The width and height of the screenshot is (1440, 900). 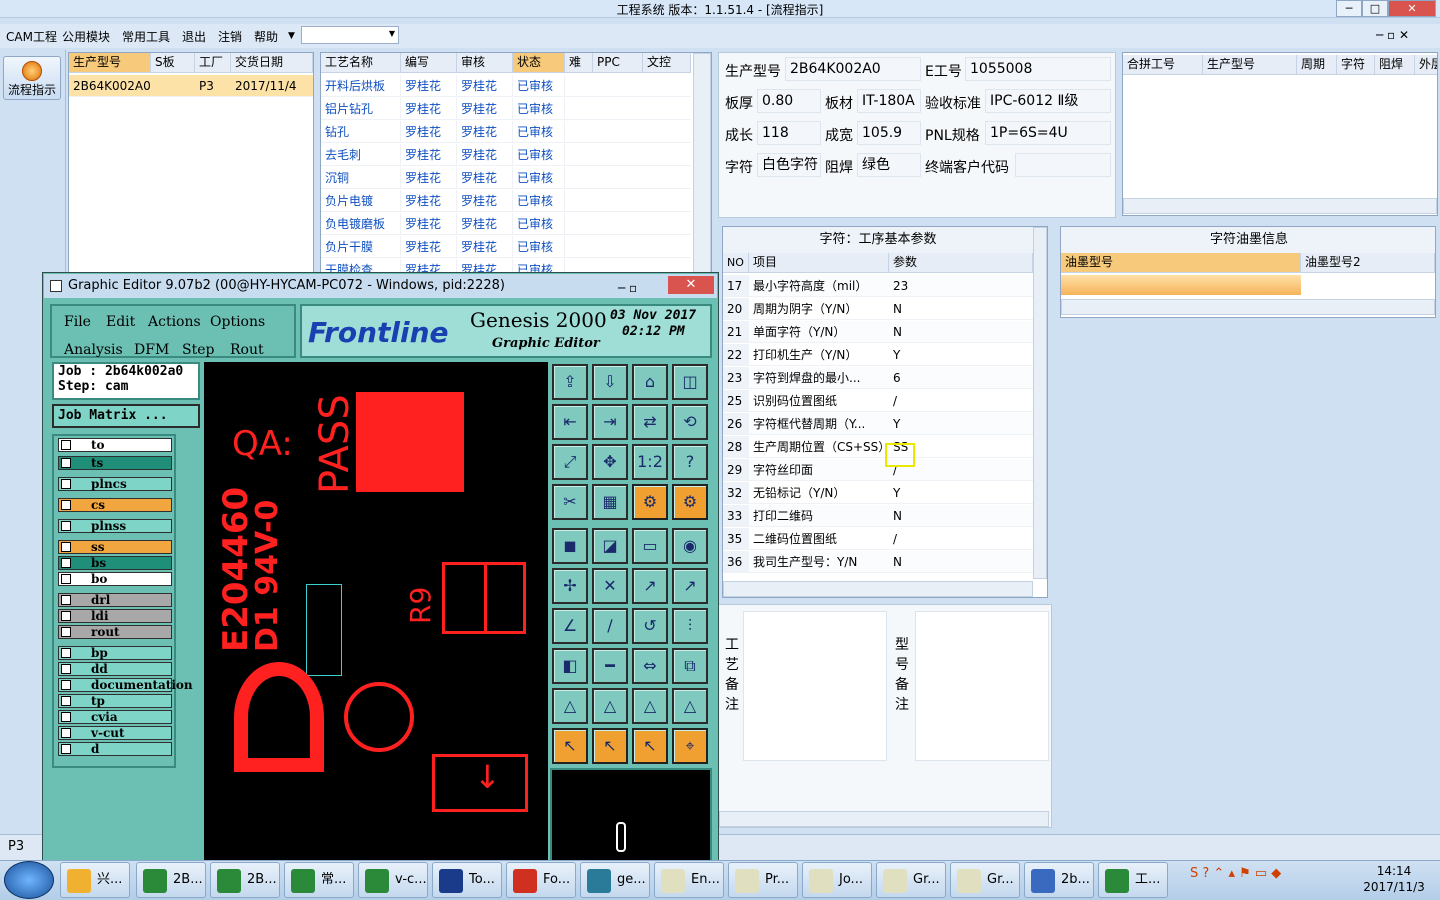 What do you see at coordinates (889, 101) in the screenshot?
I see `field-material: IT-180A` at bounding box center [889, 101].